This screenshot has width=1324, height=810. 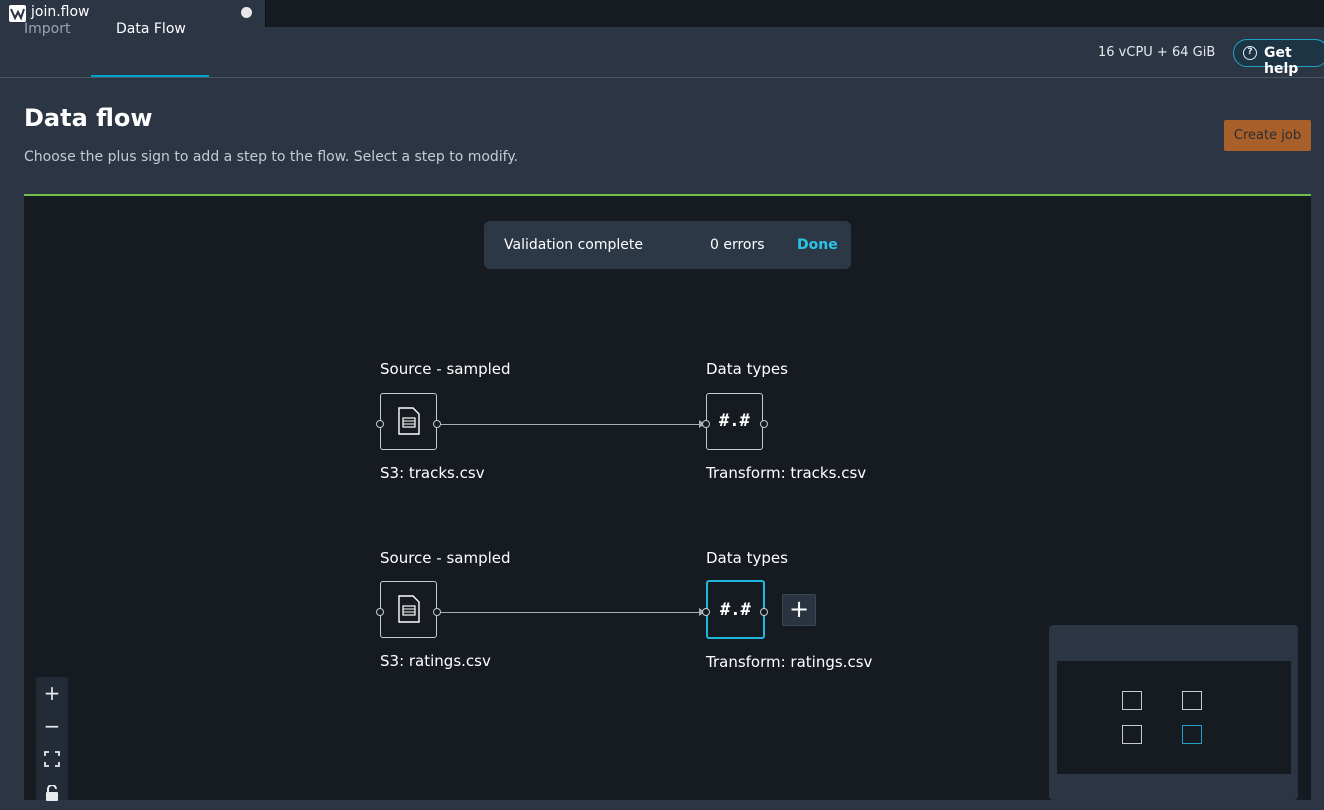 What do you see at coordinates (737, 245) in the screenshot?
I see `validation-errors: 0 errors` at bounding box center [737, 245].